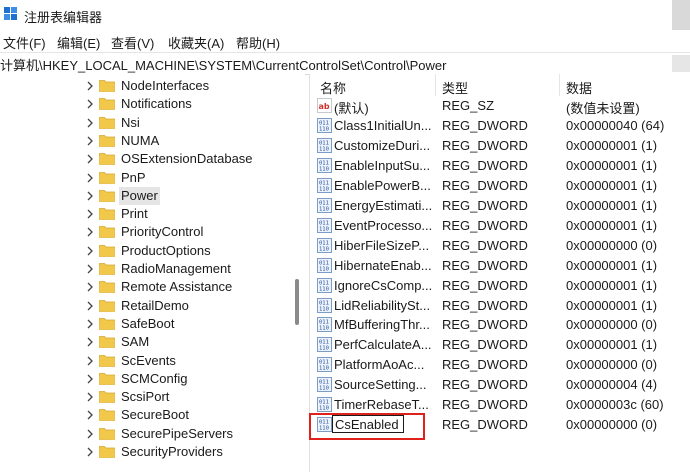 The width and height of the screenshot is (690, 472). Describe the element at coordinates (579, 87) in the screenshot. I see `column-header-data: 数据` at that location.